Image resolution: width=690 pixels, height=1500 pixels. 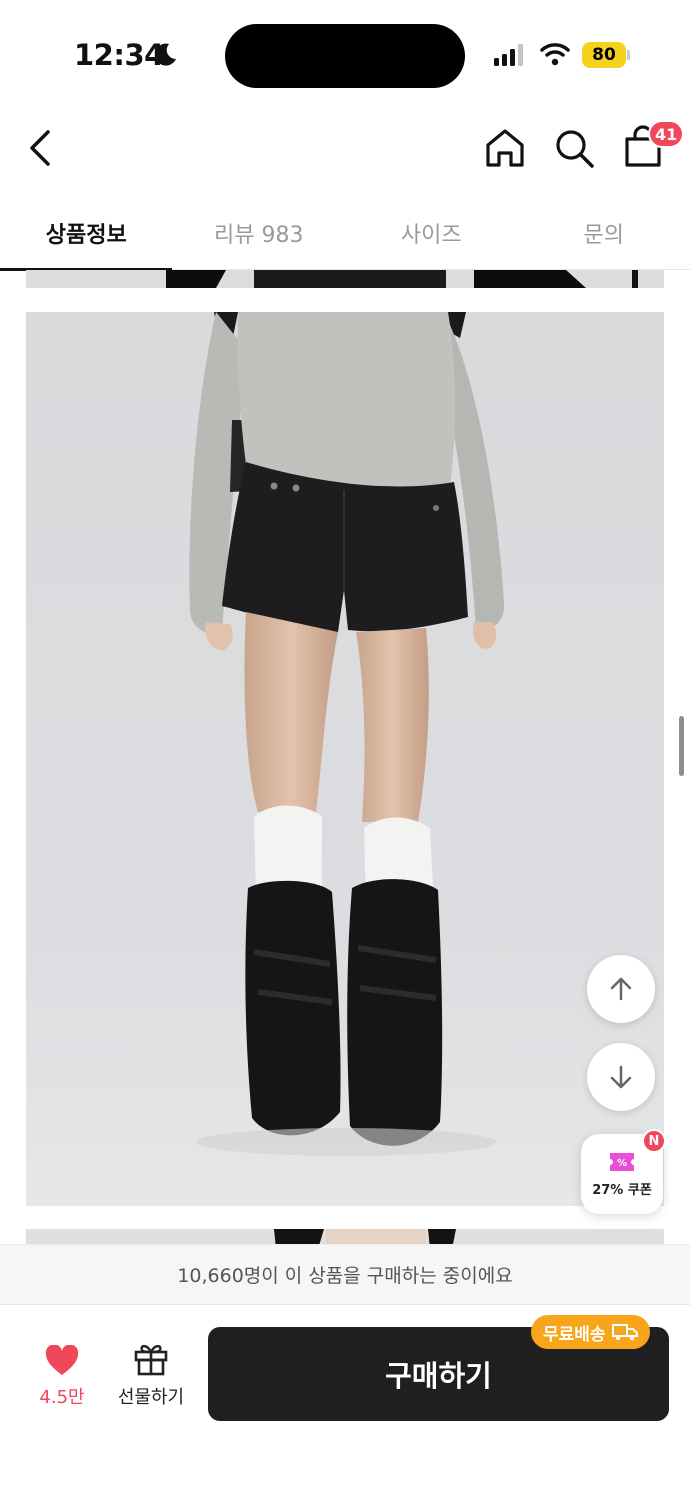 I want to click on arrow-up-icon, so click(x=621, y=989).